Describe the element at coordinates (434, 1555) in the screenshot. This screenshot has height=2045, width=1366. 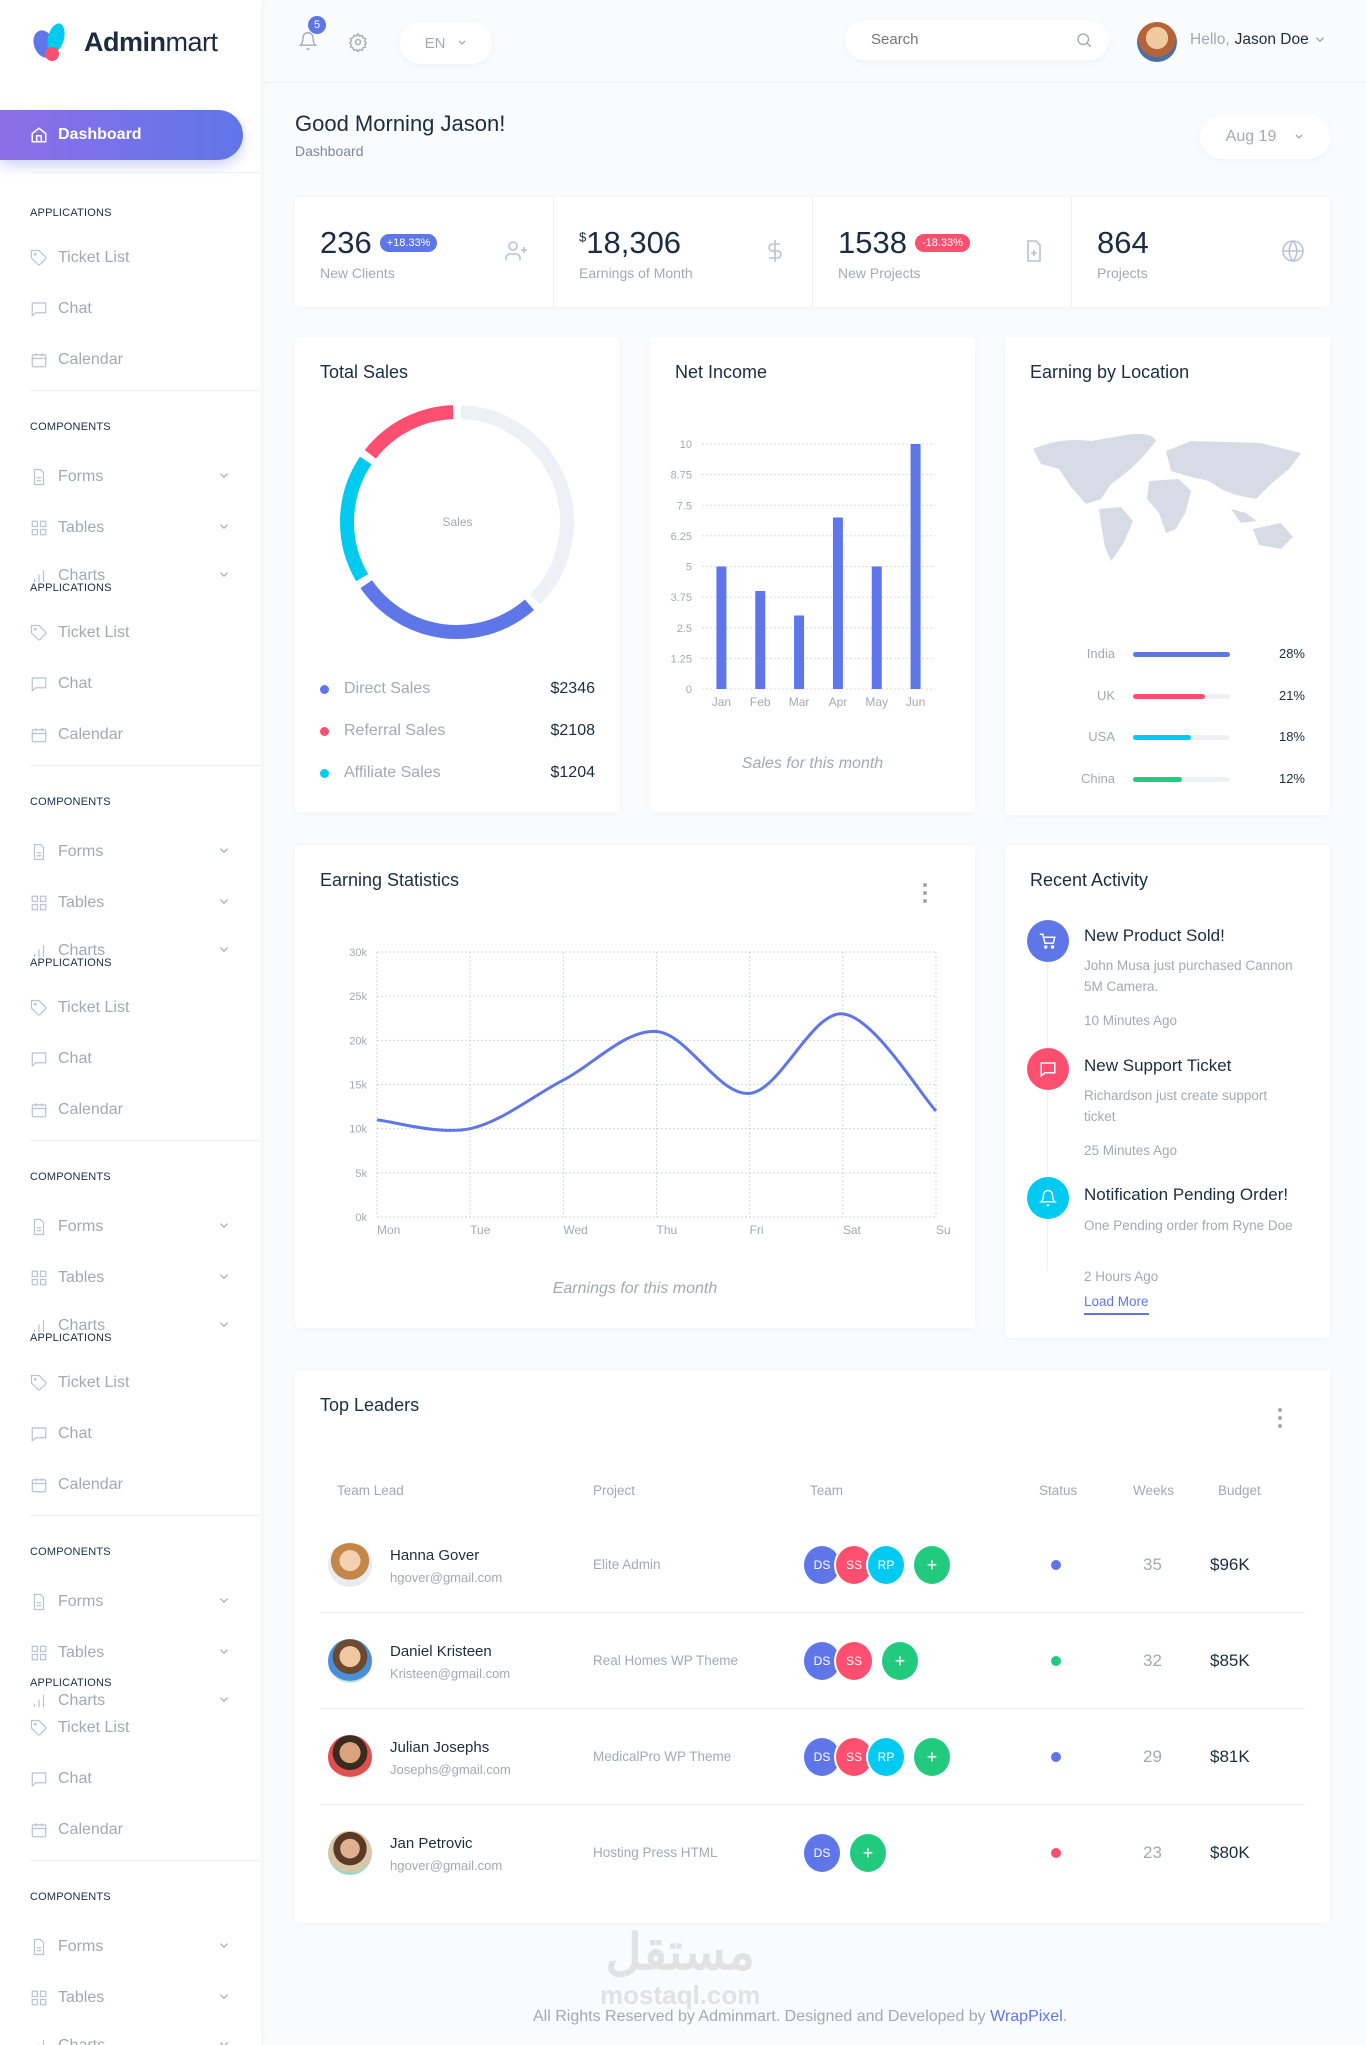
I see `team-lead-name: Hanna Gover` at that location.